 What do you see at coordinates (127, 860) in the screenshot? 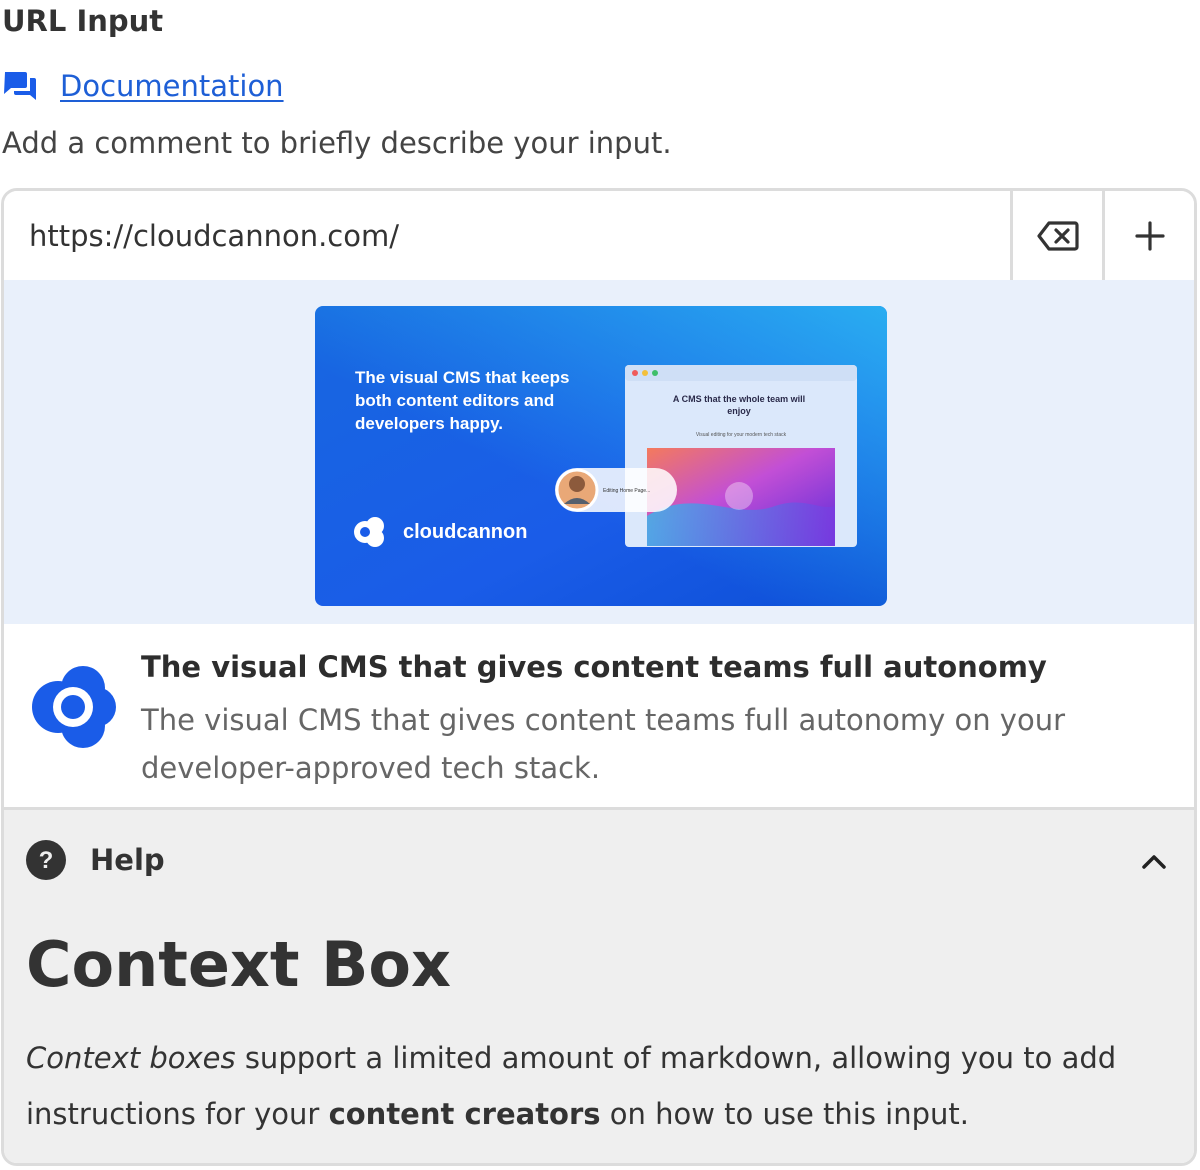
I see `help-label: Help` at bounding box center [127, 860].